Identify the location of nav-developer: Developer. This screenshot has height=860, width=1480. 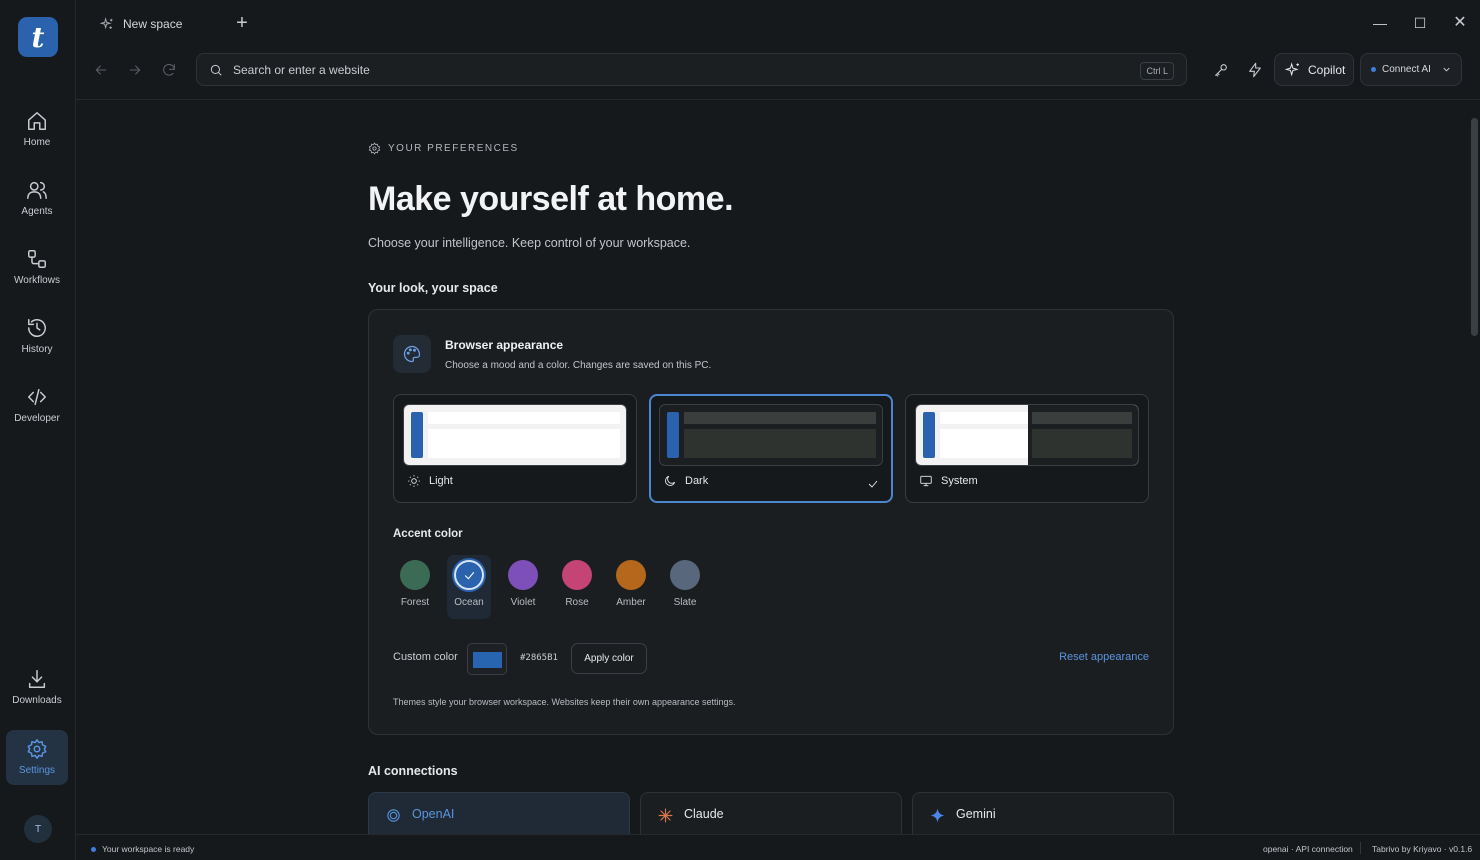
(37, 410).